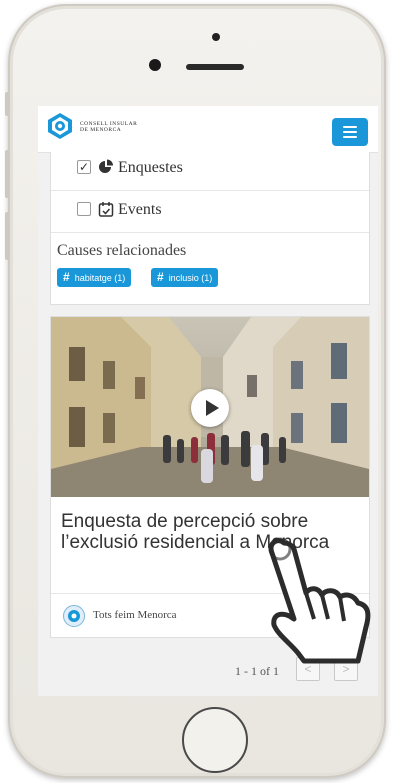 This screenshot has height=783, width=393. I want to click on home-button, so click(215, 740).